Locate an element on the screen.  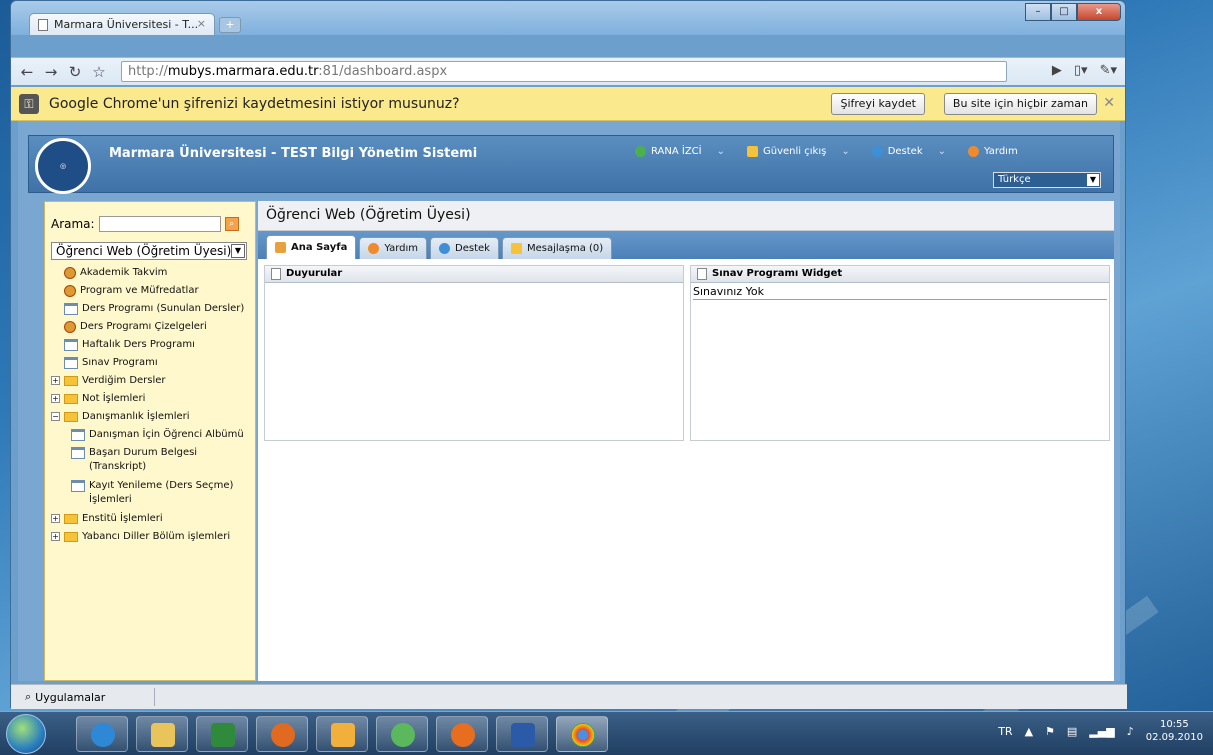
taskbar-messenger is located at coordinates (402, 734).